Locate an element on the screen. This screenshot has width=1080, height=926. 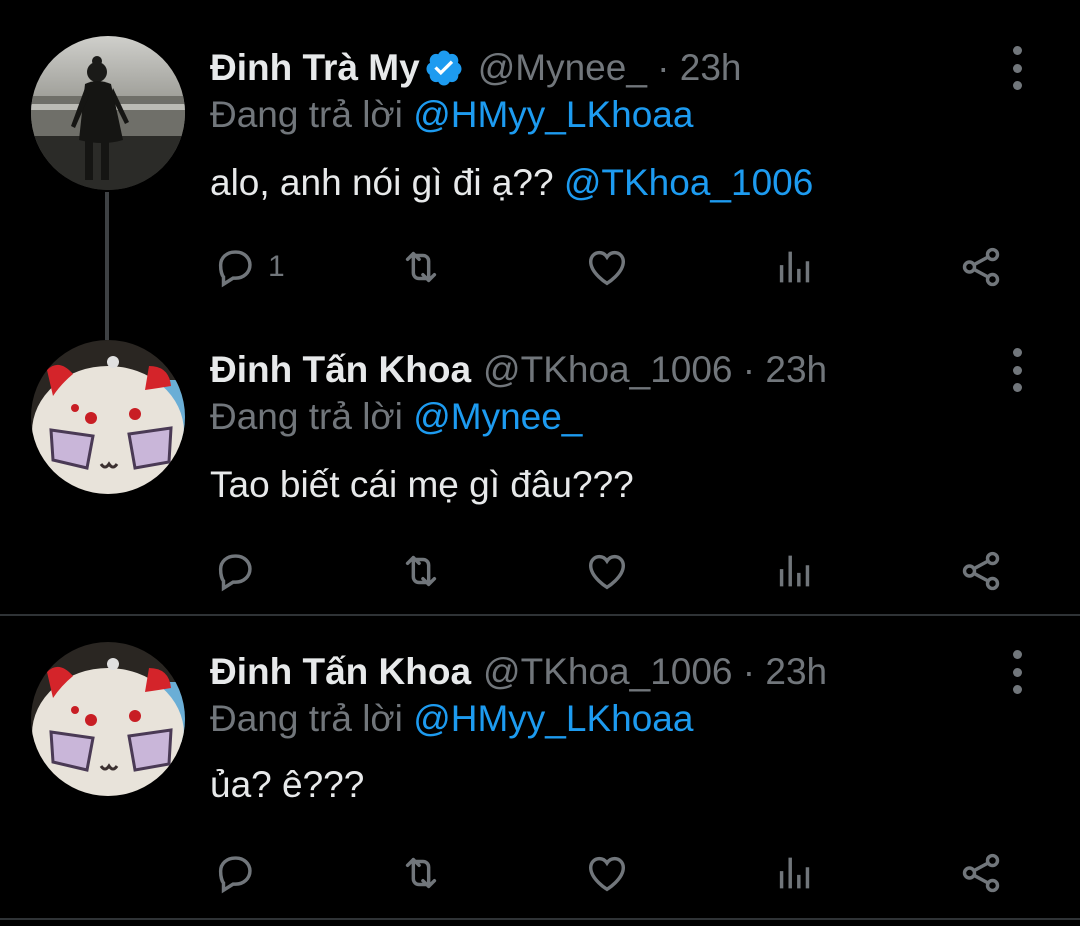
tweet-text: alo, anh nói gì đi ạ?? @TKhoa_1006 is located at coordinates (511, 183).